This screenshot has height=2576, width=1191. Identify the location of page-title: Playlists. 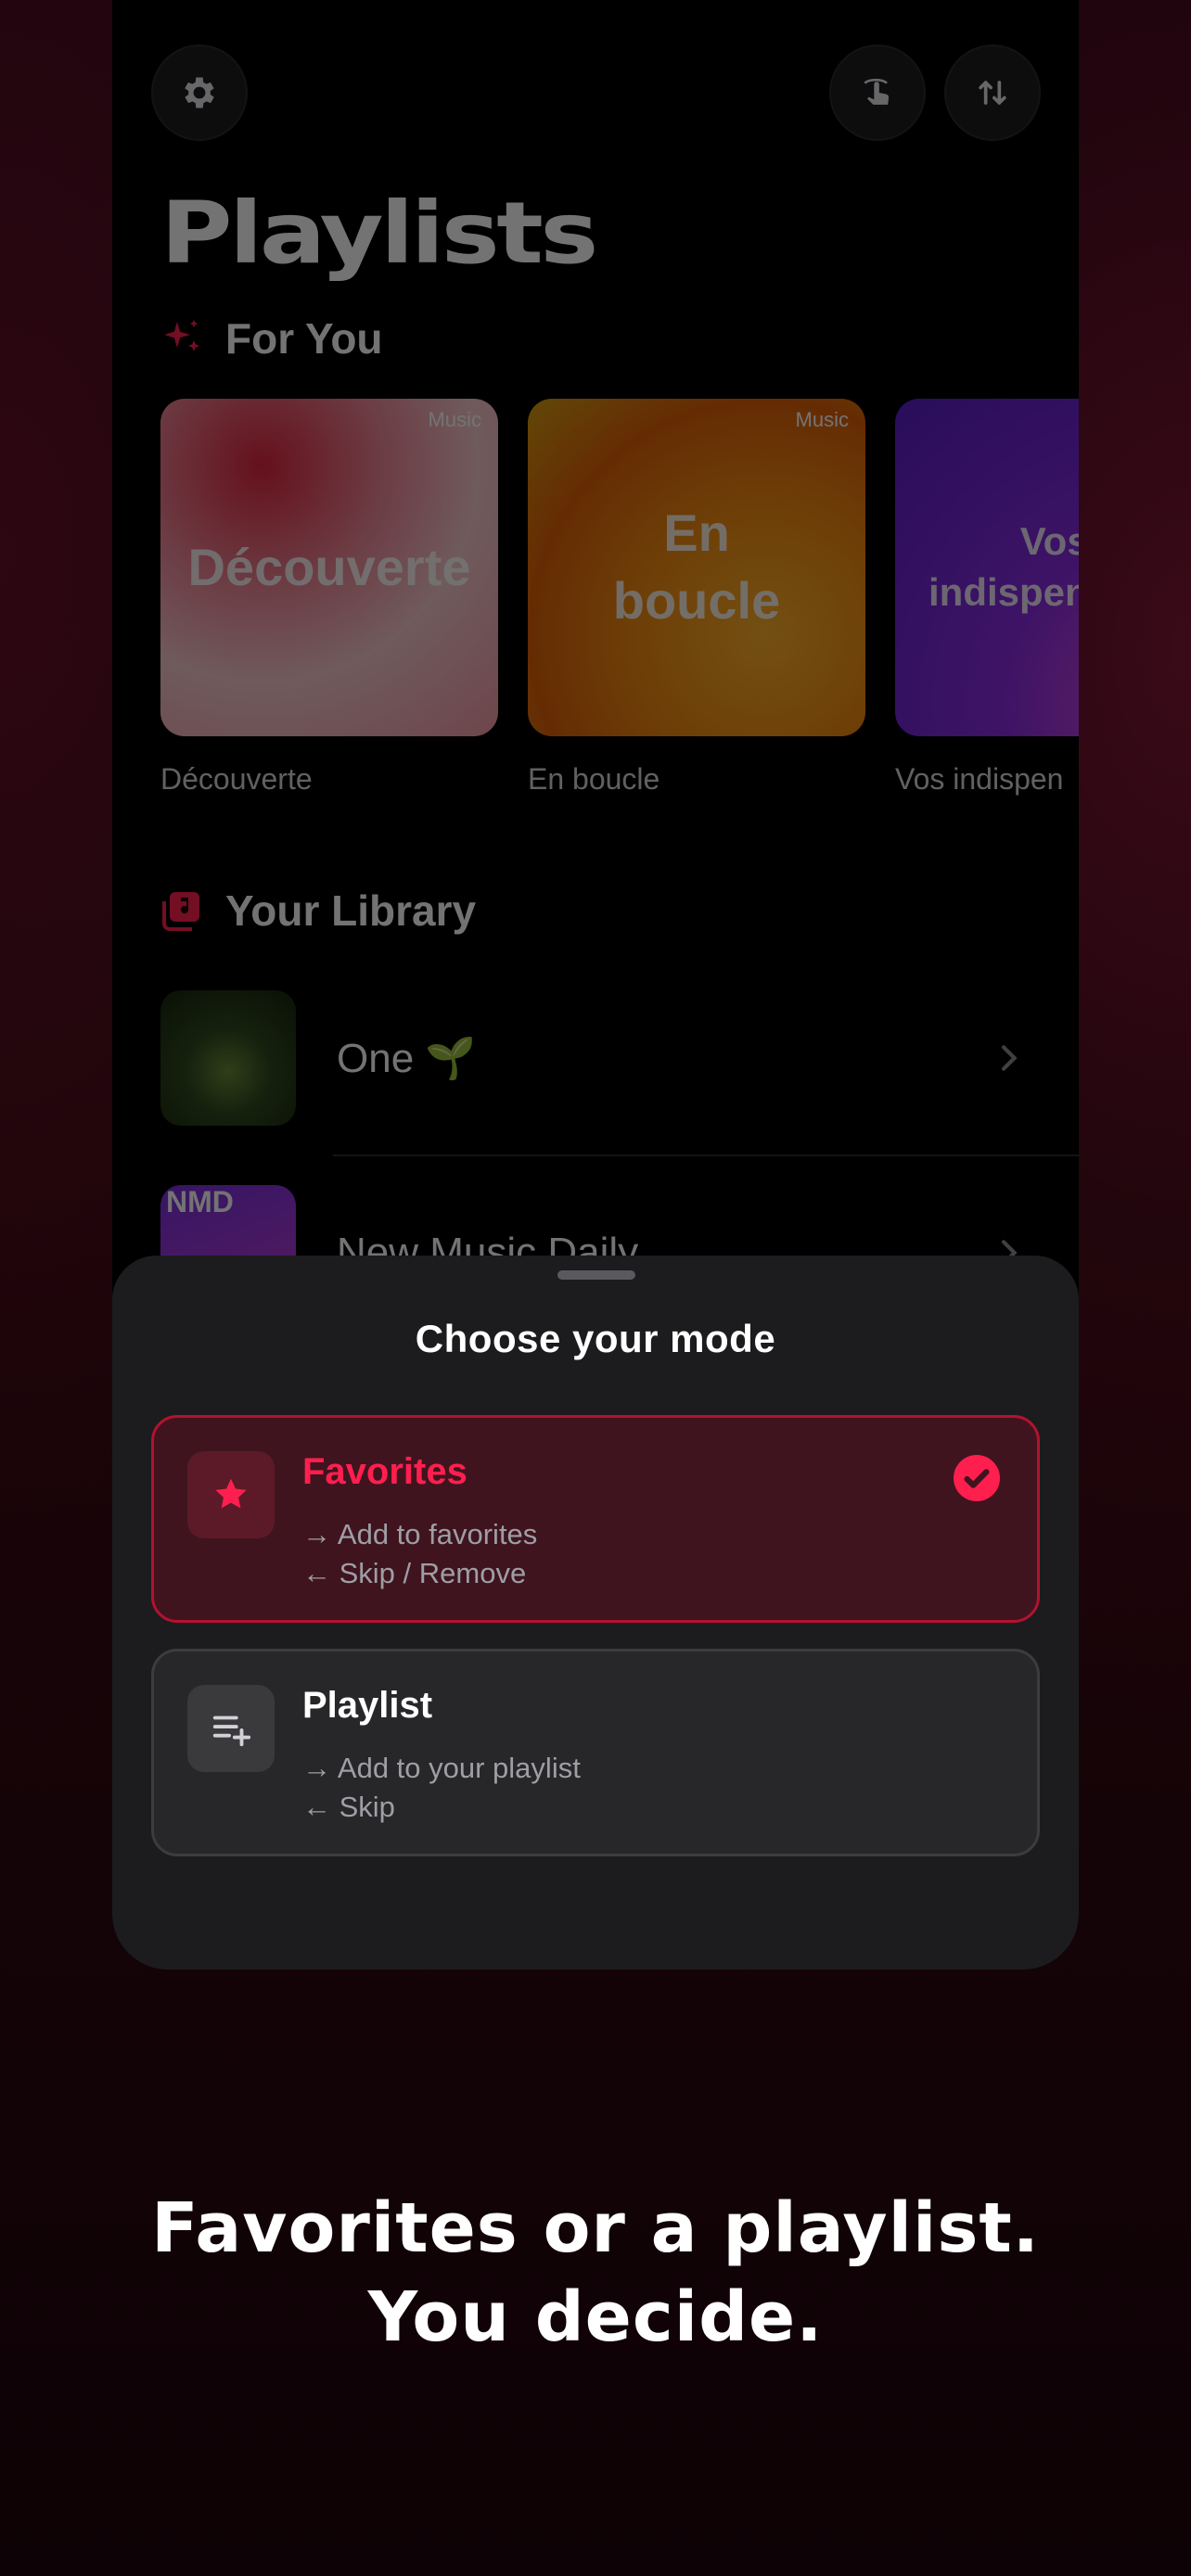
(379, 233).